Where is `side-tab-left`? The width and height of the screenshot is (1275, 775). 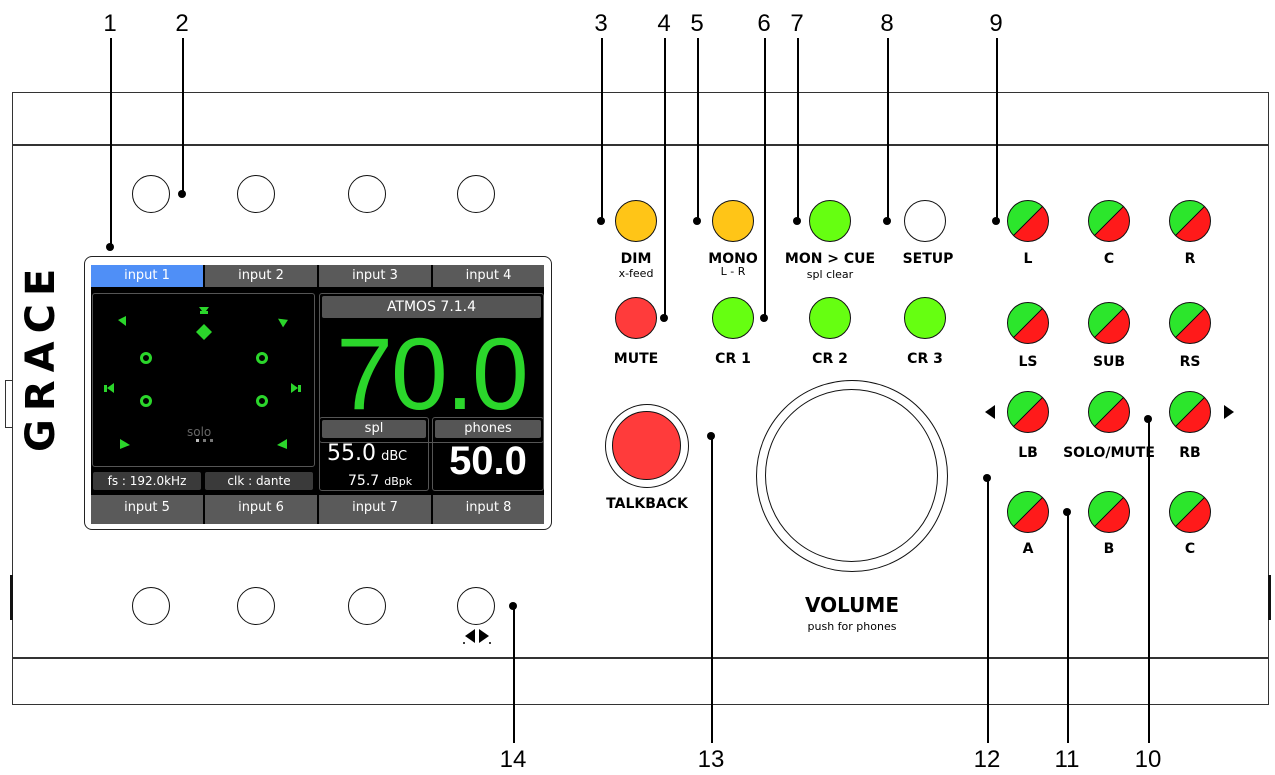
side-tab-left is located at coordinates (8, 404).